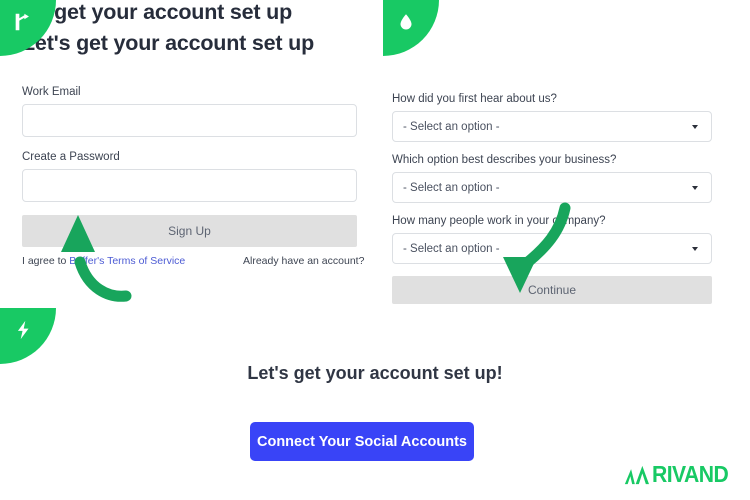 The image size is (750, 500). Describe the element at coordinates (474, 99) in the screenshot. I see `question-label-hear-about-us: How did you first hear about us?` at that location.